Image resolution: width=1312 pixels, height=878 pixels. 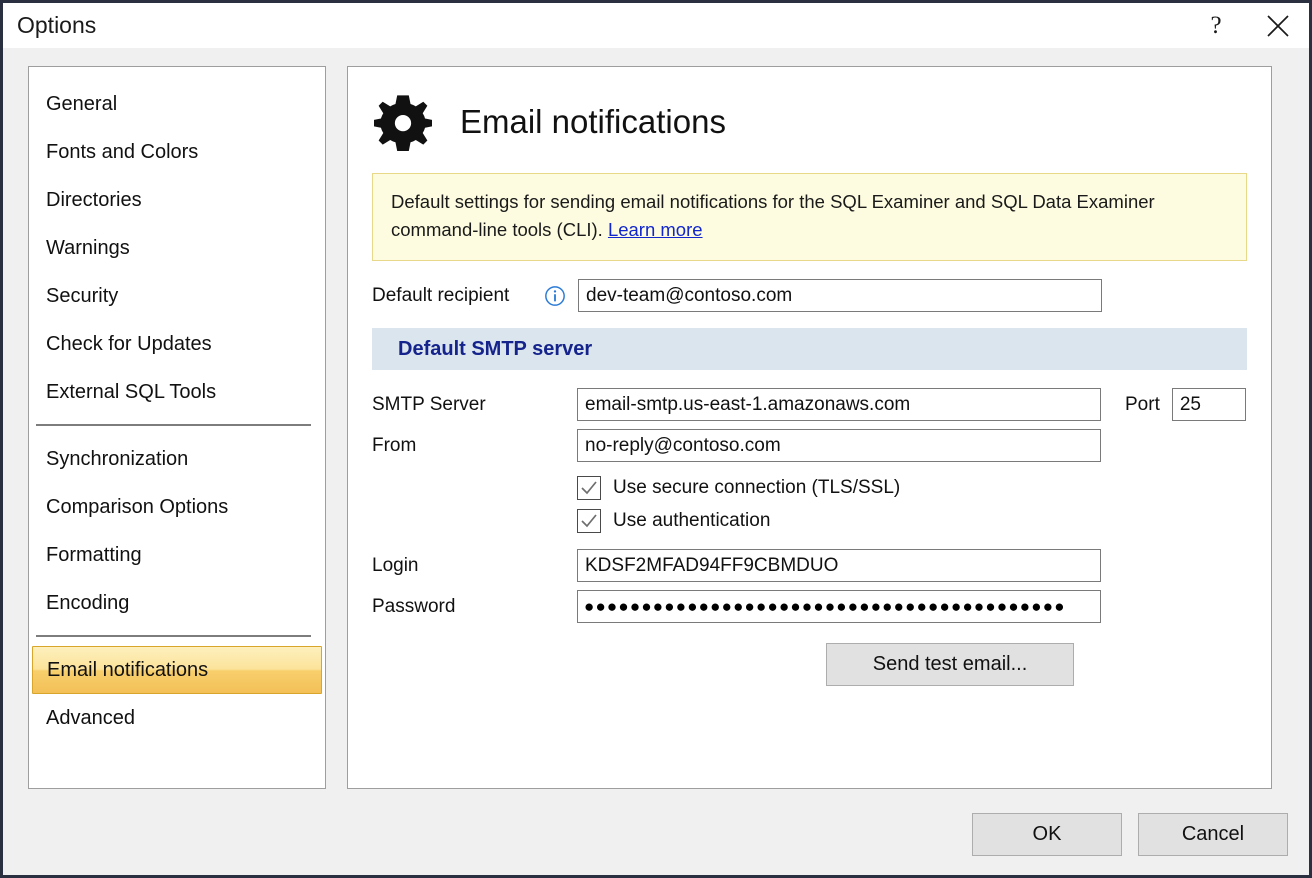 I want to click on sidebar-item-label: Security, so click(x=82, y=295).